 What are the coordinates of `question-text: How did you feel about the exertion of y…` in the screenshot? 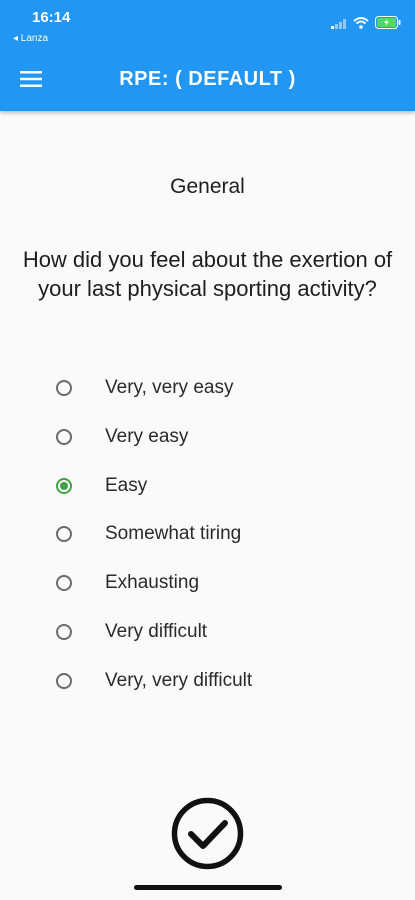 It's located at (207, 274).